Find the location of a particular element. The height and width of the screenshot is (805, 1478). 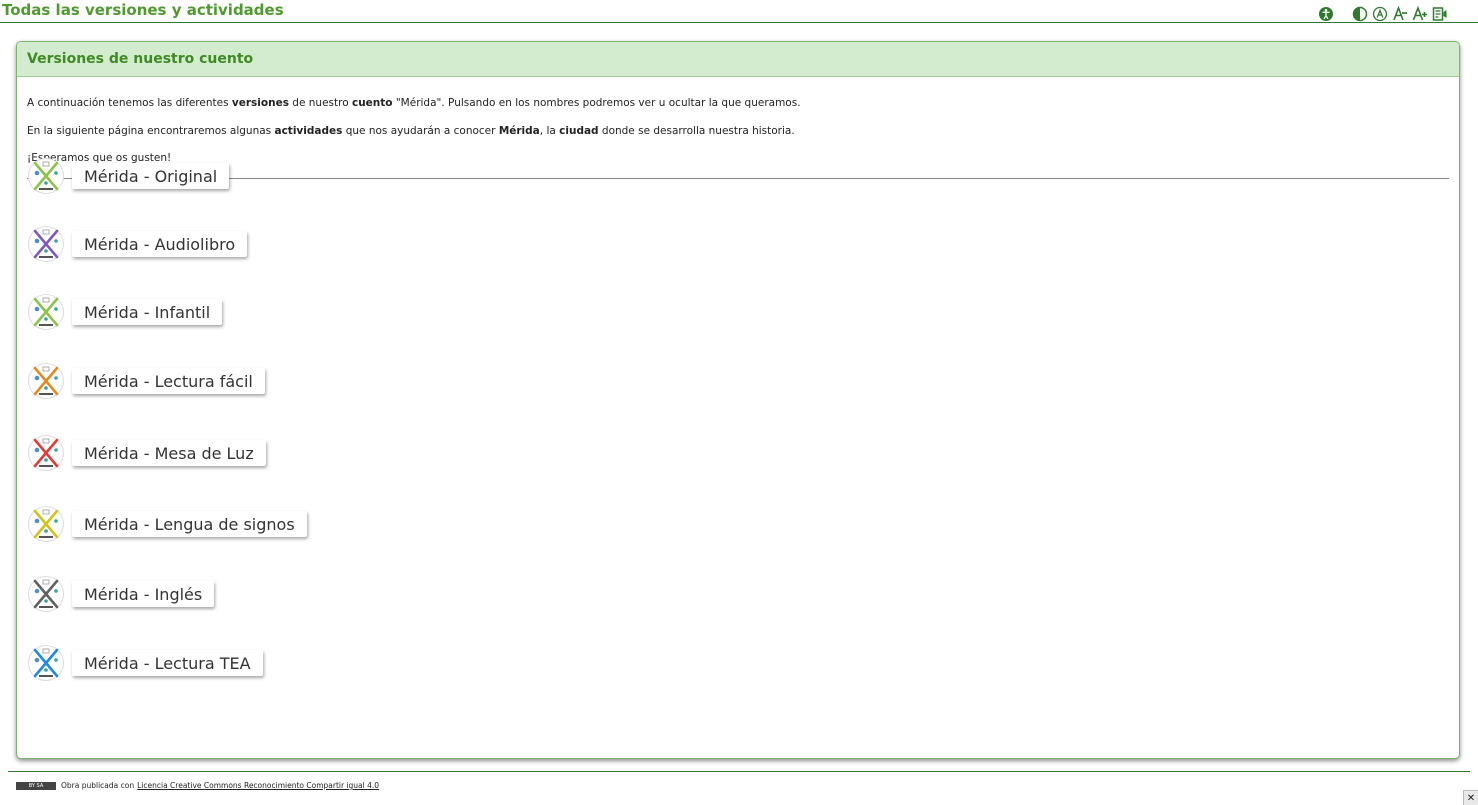

intro-bold-merida: Mérida is located at coordinates (519, 131).